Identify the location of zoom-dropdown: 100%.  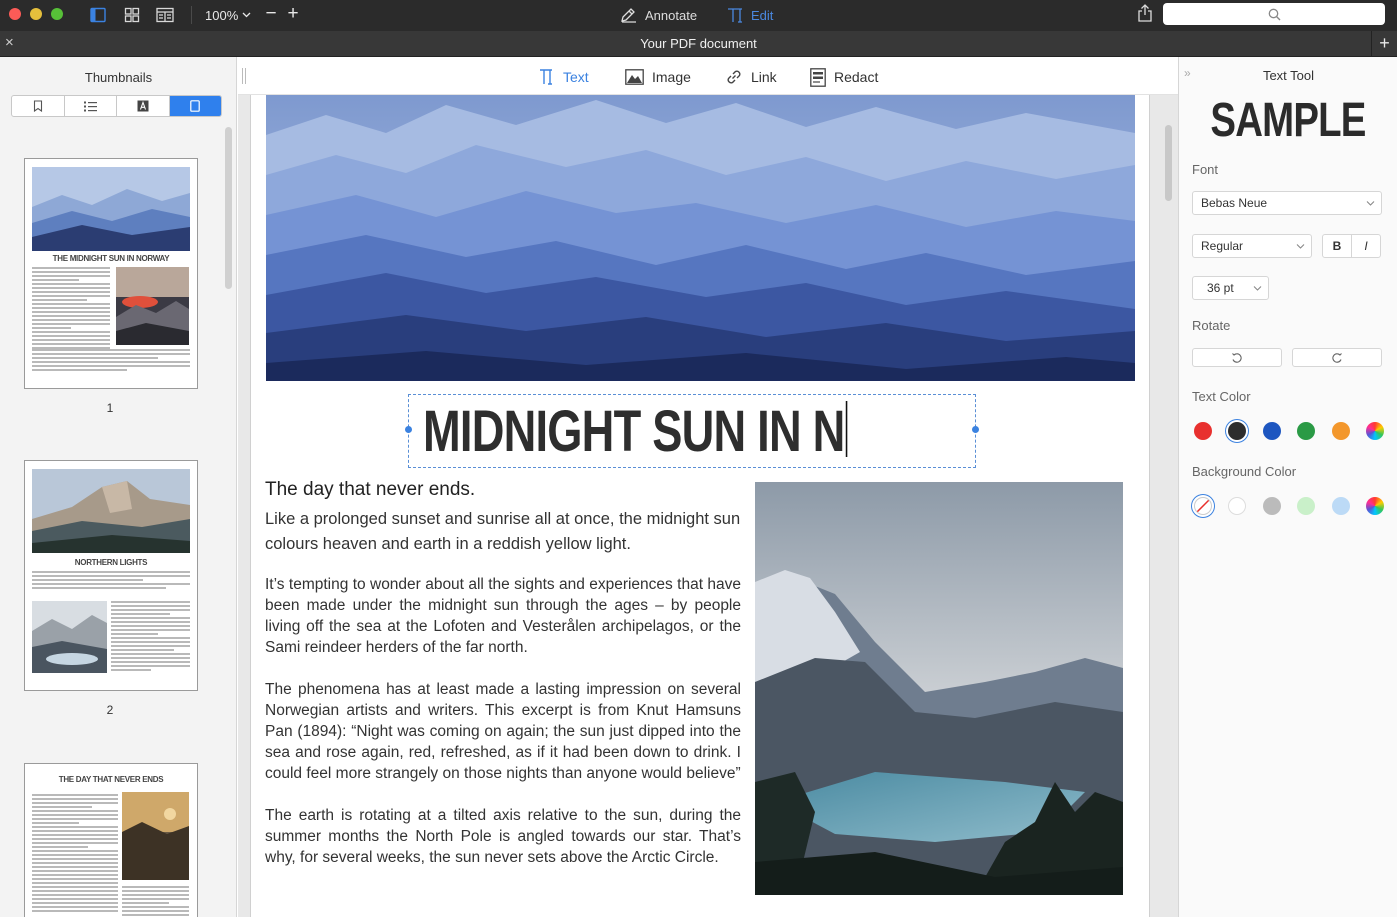
(228, 15).